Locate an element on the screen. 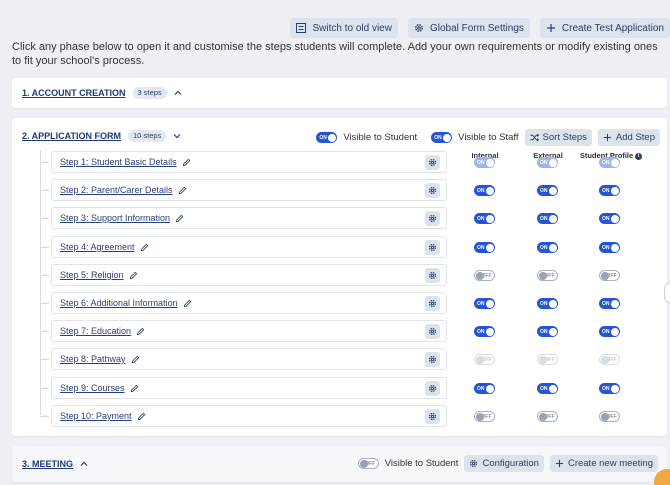  step-link: Step 10: Payment is located at coordinates (96, 416).